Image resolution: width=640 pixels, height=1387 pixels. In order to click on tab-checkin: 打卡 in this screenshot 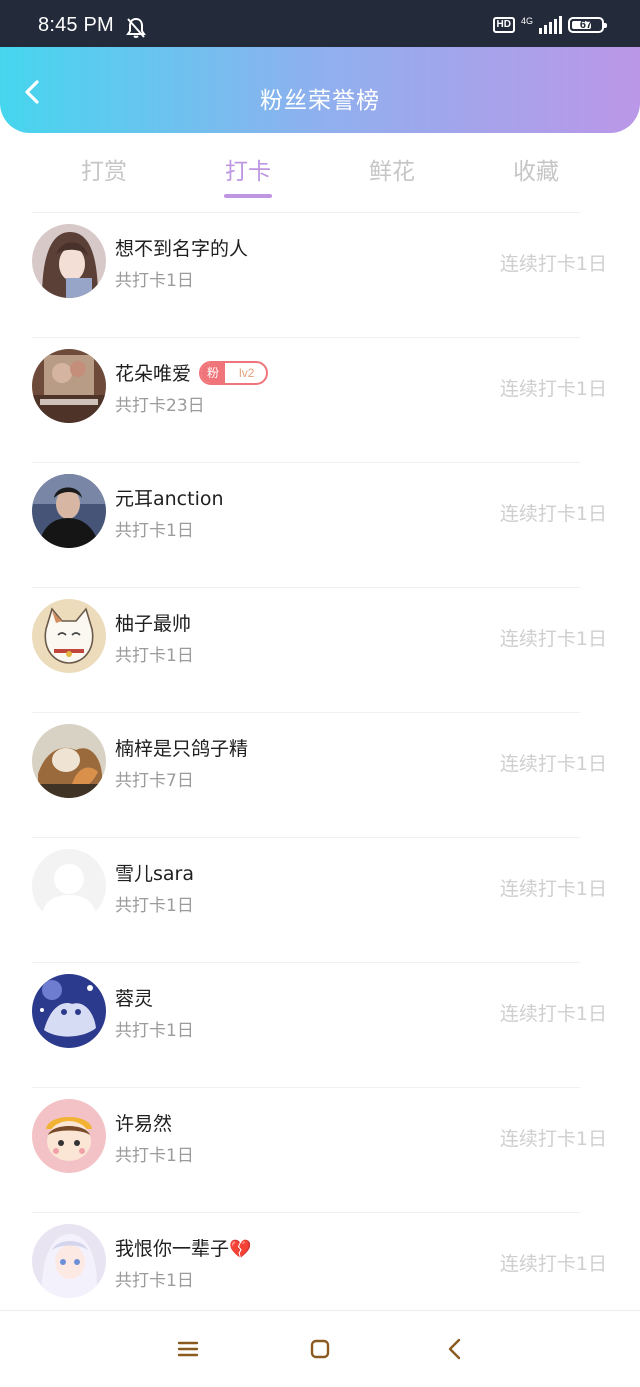, I will do `click(248, 175)`.